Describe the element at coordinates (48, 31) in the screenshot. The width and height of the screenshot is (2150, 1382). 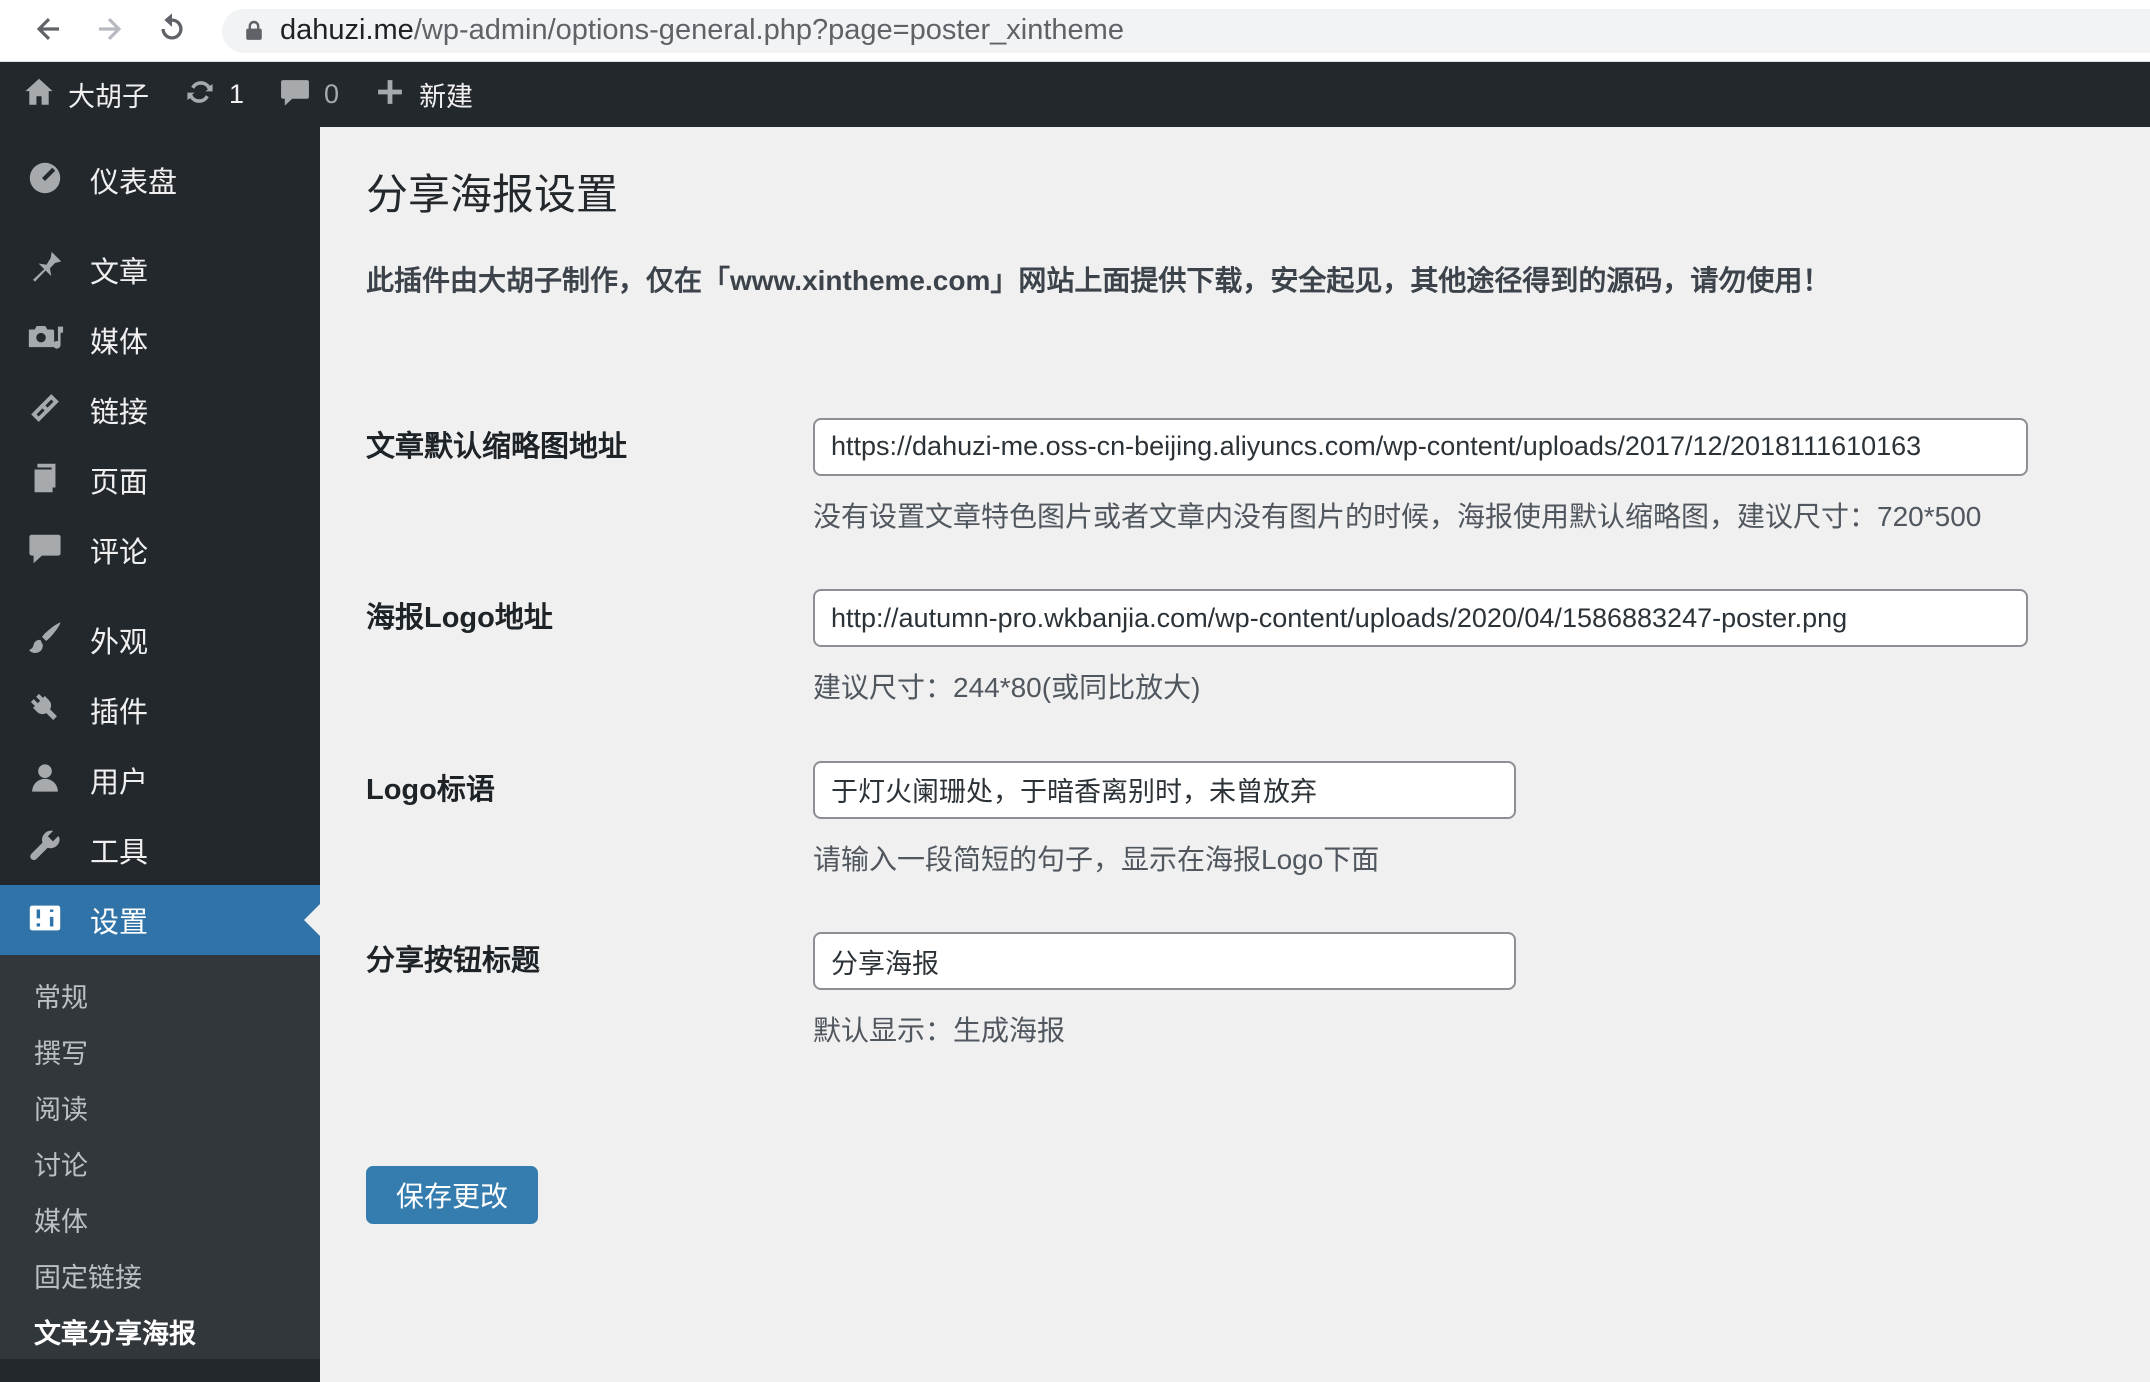
I see `browser-back-button` at that location.